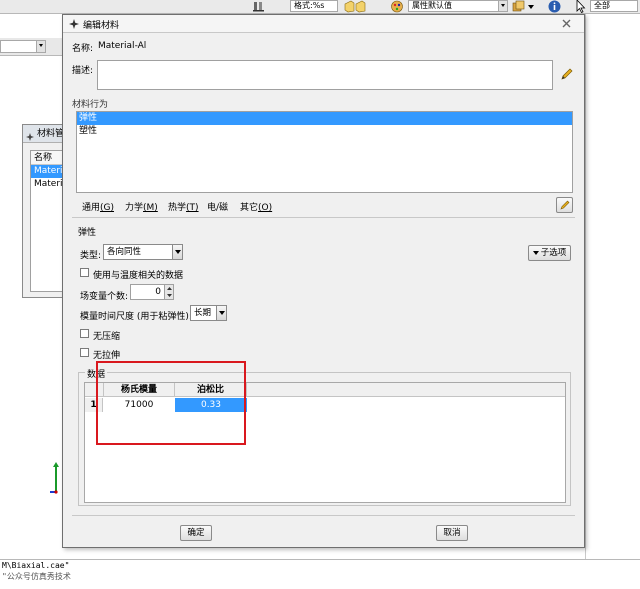  Describe the element at coordinates (152, 292) in the screenshot. I see `field-vars-stepper: 0` at that location.